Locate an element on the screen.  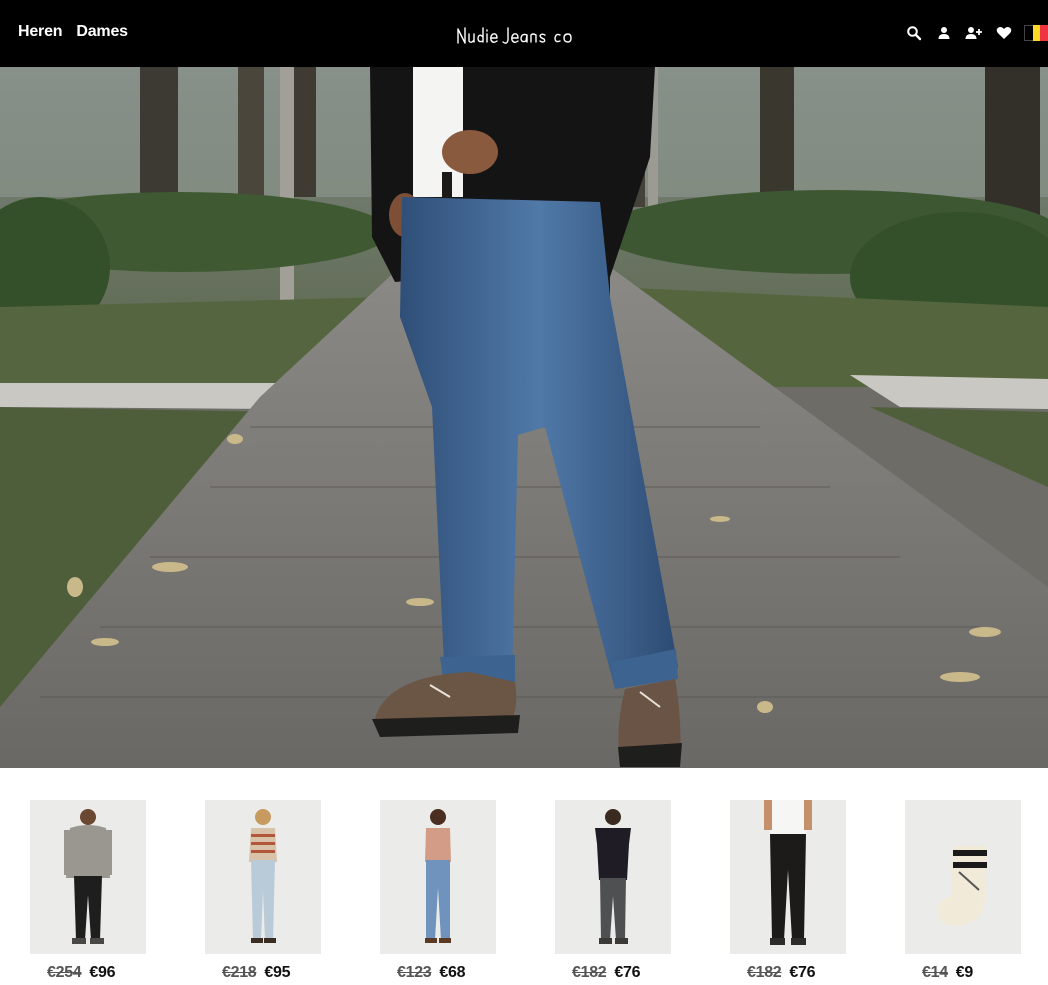
flag-stripe-black is located at coordinates (1028, 33).